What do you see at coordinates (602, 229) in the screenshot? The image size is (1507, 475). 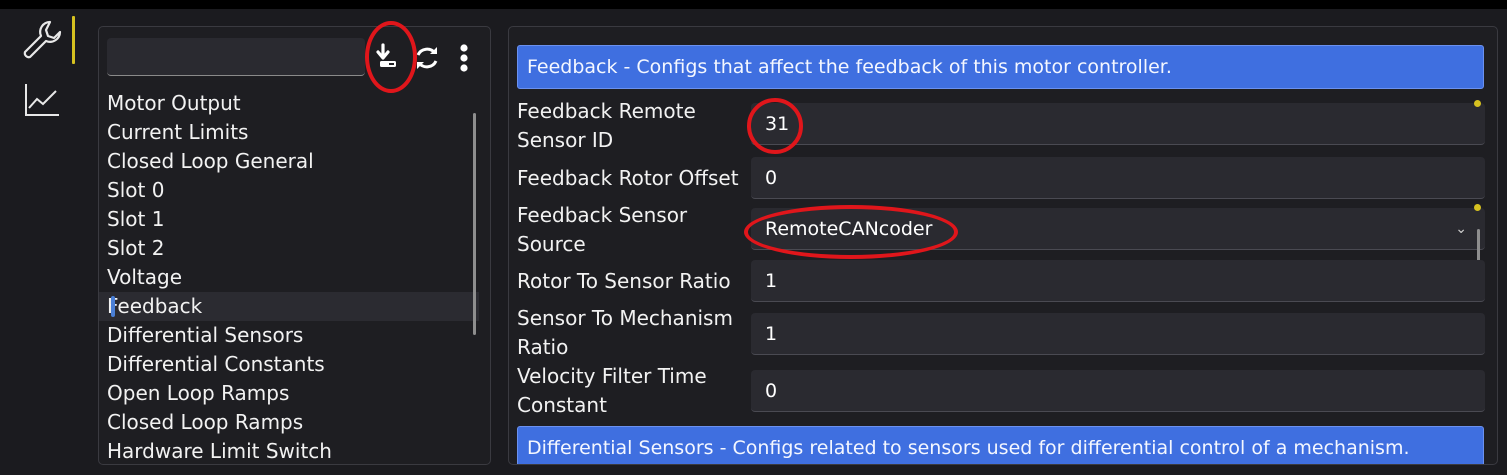 I see `field-label-sensor-source: Feedback Sensor Source` at bounding box center [602, 229].